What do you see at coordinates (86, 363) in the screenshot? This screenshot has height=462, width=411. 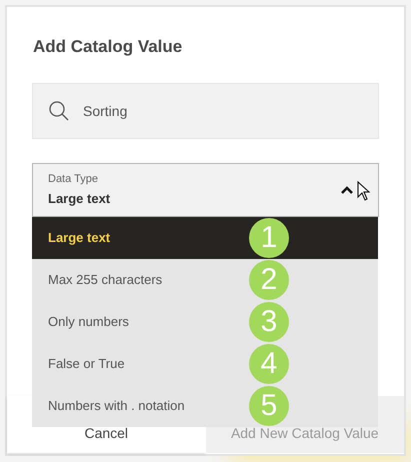 I see `option-label: False or True` at bounding box center [86, 363].